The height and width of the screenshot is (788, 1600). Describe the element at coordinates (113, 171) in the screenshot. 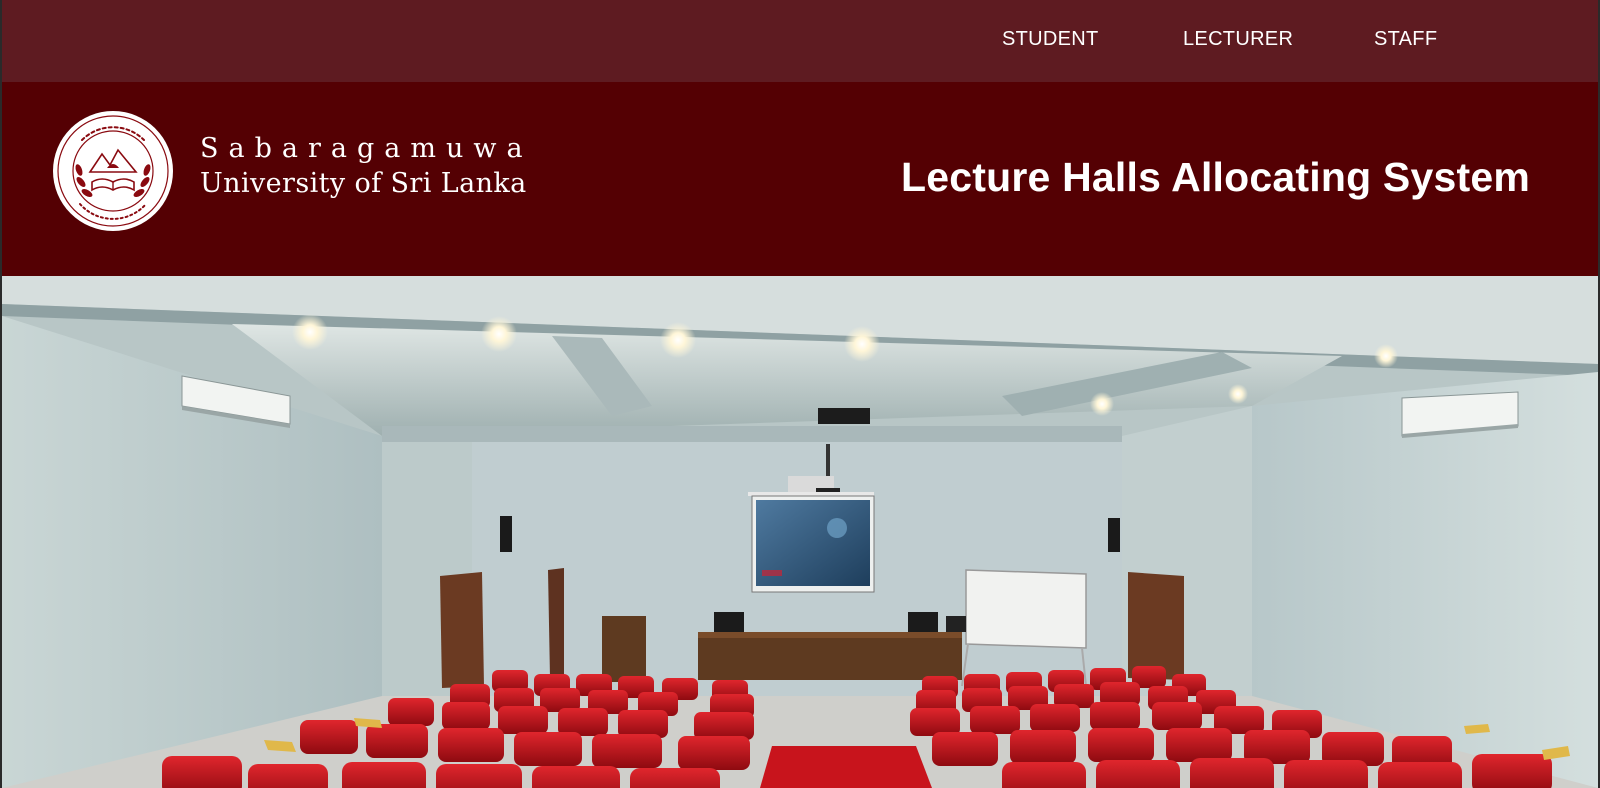

I see `university-seal-icon` at that location.